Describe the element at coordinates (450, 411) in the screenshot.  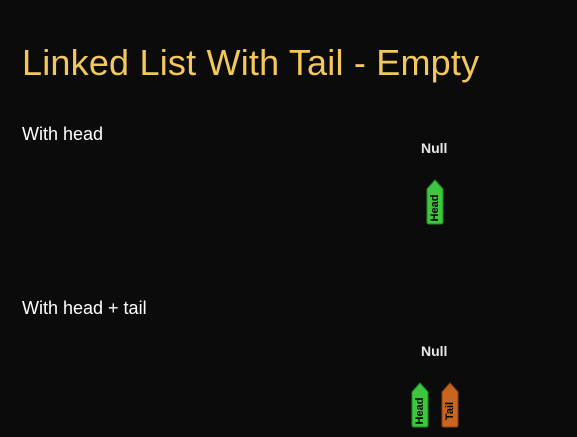
I see `tail-pointer-label: Tail` at that location.